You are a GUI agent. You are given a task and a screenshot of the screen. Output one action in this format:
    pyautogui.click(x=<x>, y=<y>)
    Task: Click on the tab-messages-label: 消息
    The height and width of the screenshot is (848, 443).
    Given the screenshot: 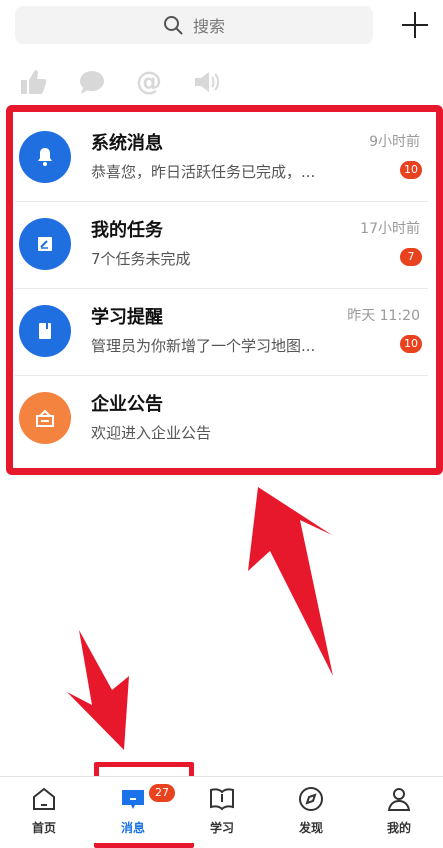 What is the action you would take?
    pyautogui.click(x=132, y=828)
    